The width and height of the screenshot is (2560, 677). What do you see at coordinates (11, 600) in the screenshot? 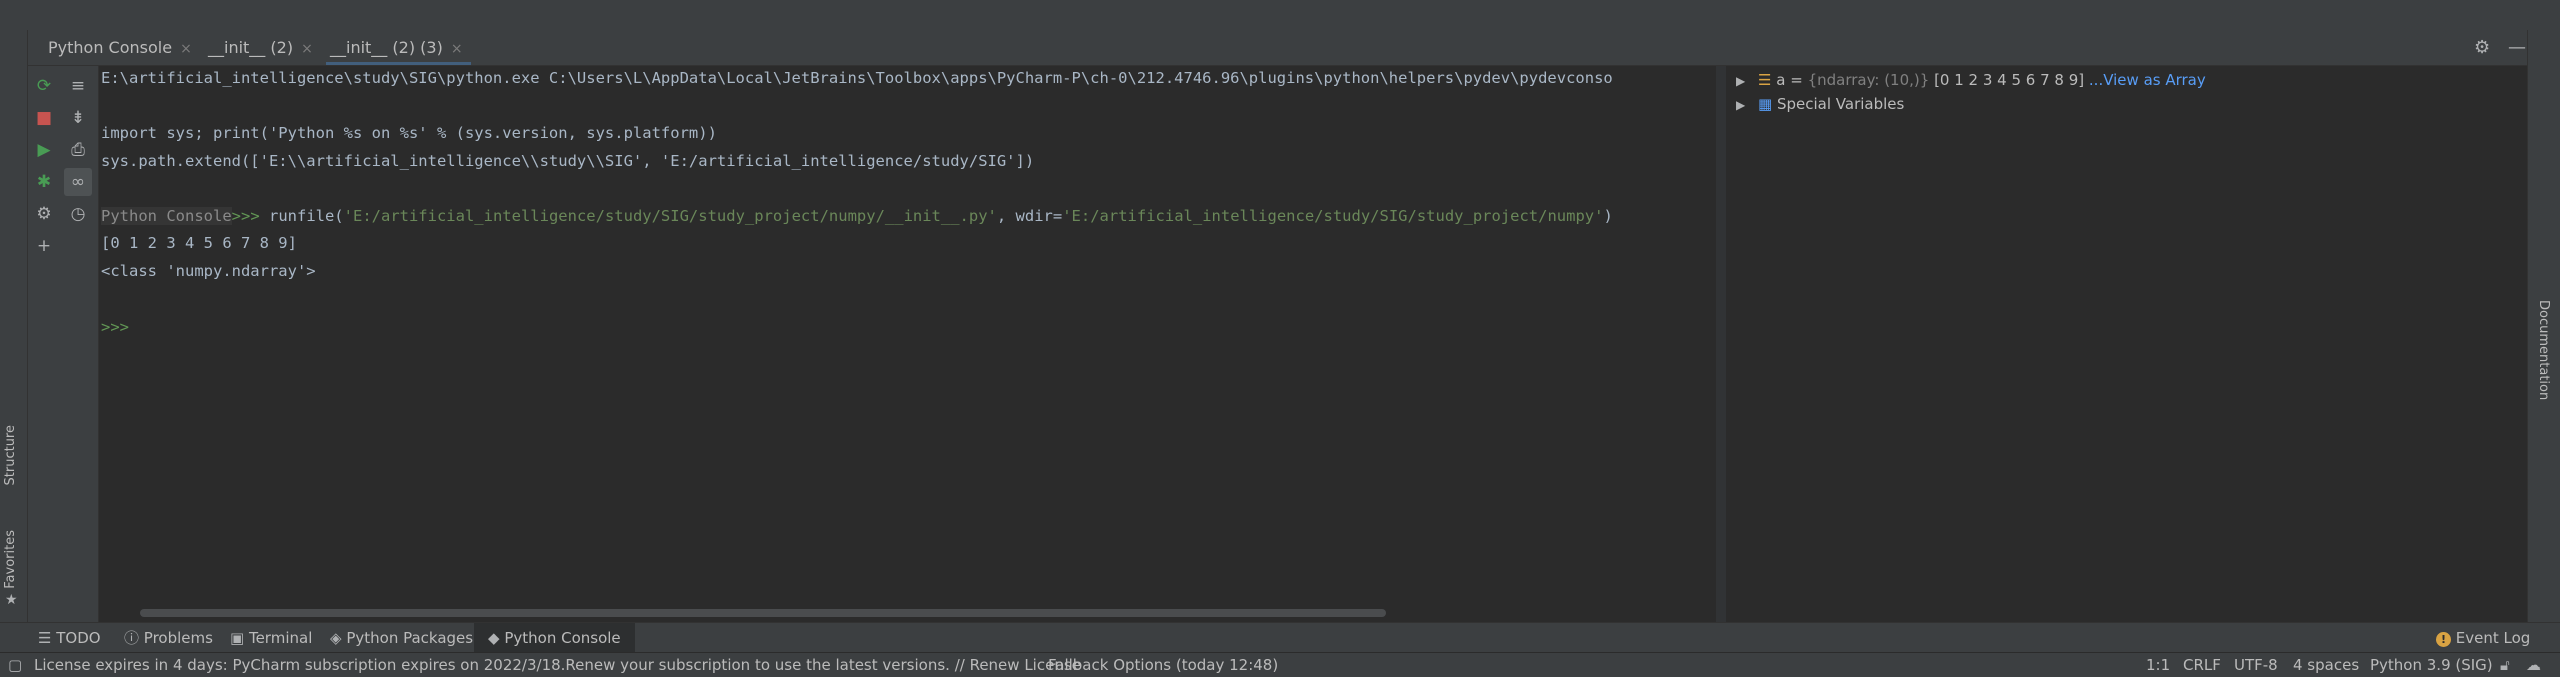
I see `star-icon: ★` at bounding box center [11, 600].